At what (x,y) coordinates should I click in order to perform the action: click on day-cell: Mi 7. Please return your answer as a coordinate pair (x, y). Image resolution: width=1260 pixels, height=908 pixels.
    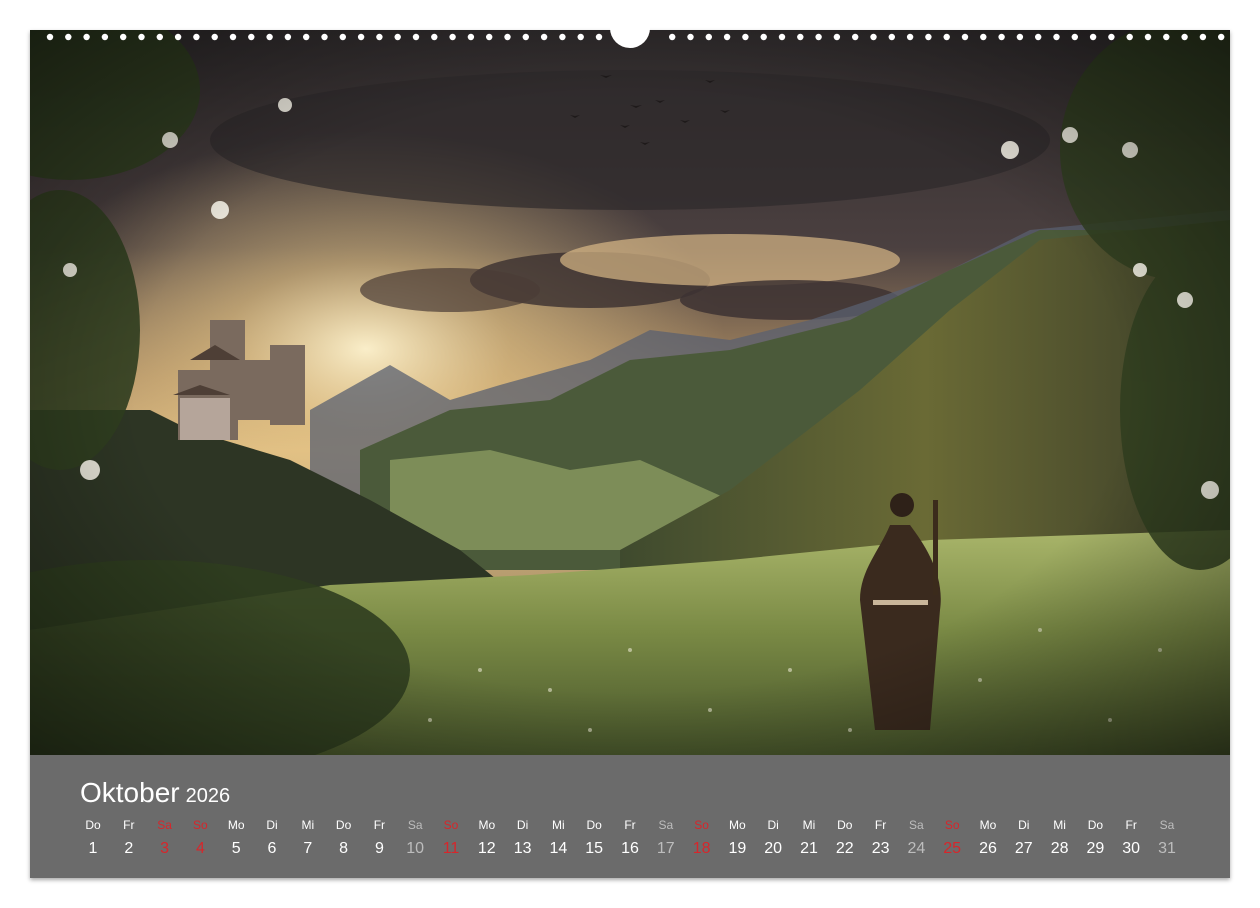
    Looking at the image, I should click on (308, 837).